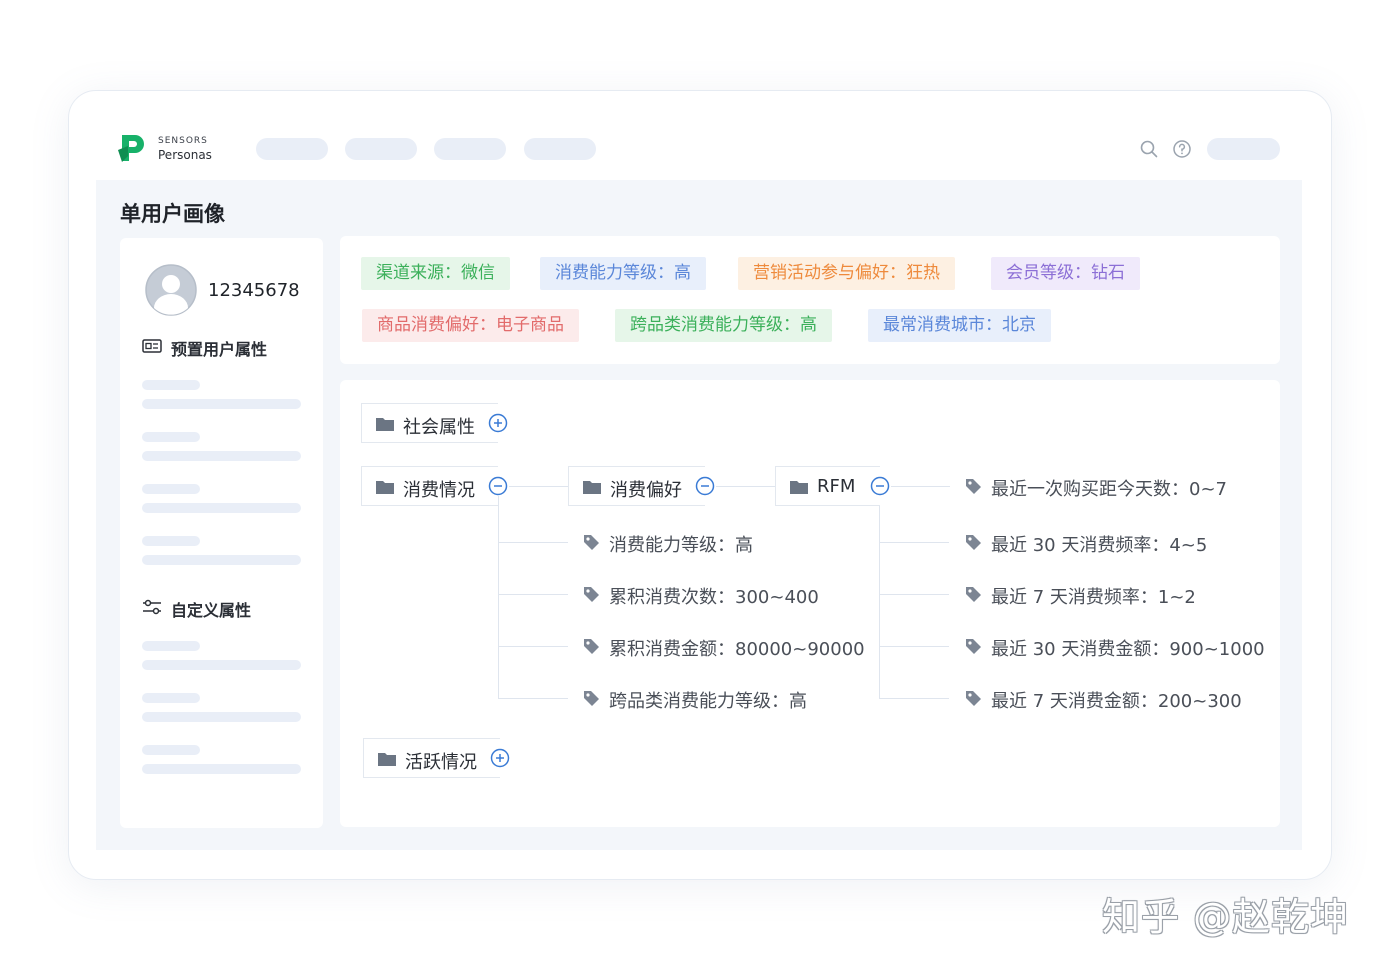 The width and height of the screenshot is (1400, 970). Describe the element at coordinates (1116, 701) in the screenshot. I see `tree-leaf-label: 最近 7 天消费金额：200~300` at that location.